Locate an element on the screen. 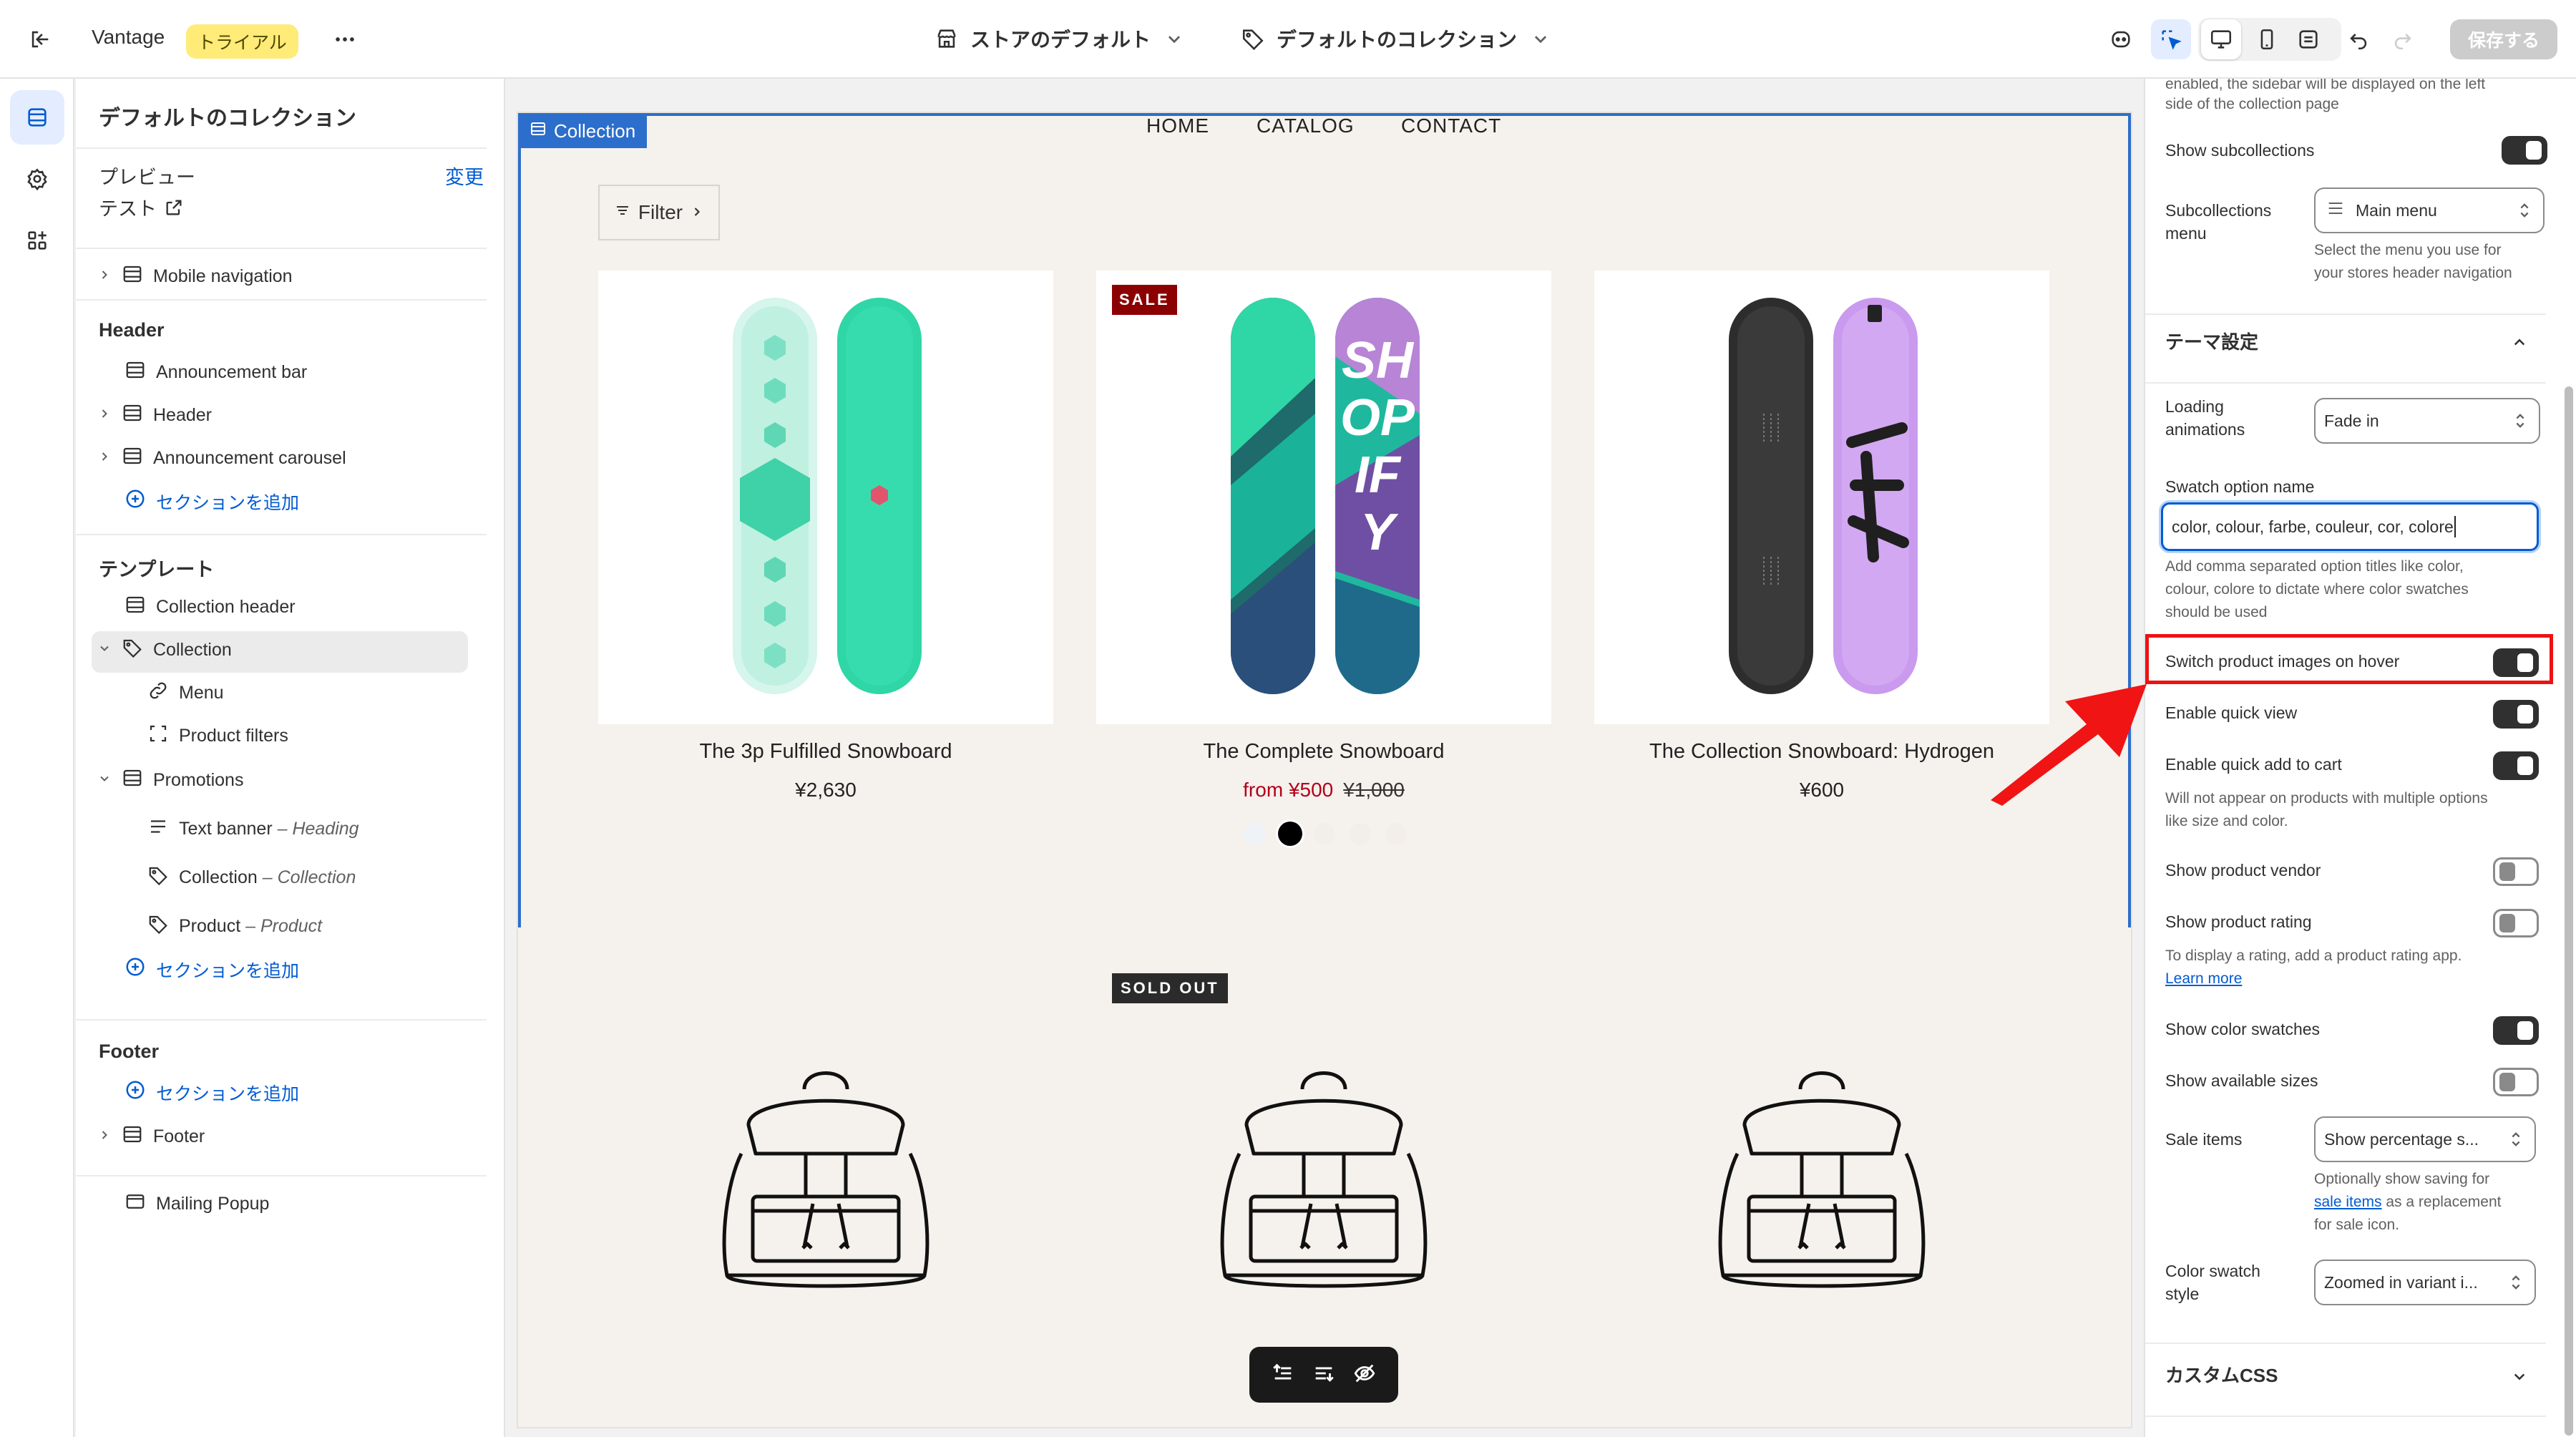  add-section-footer: セクションを追加 is located at coordinates (212, 1092).